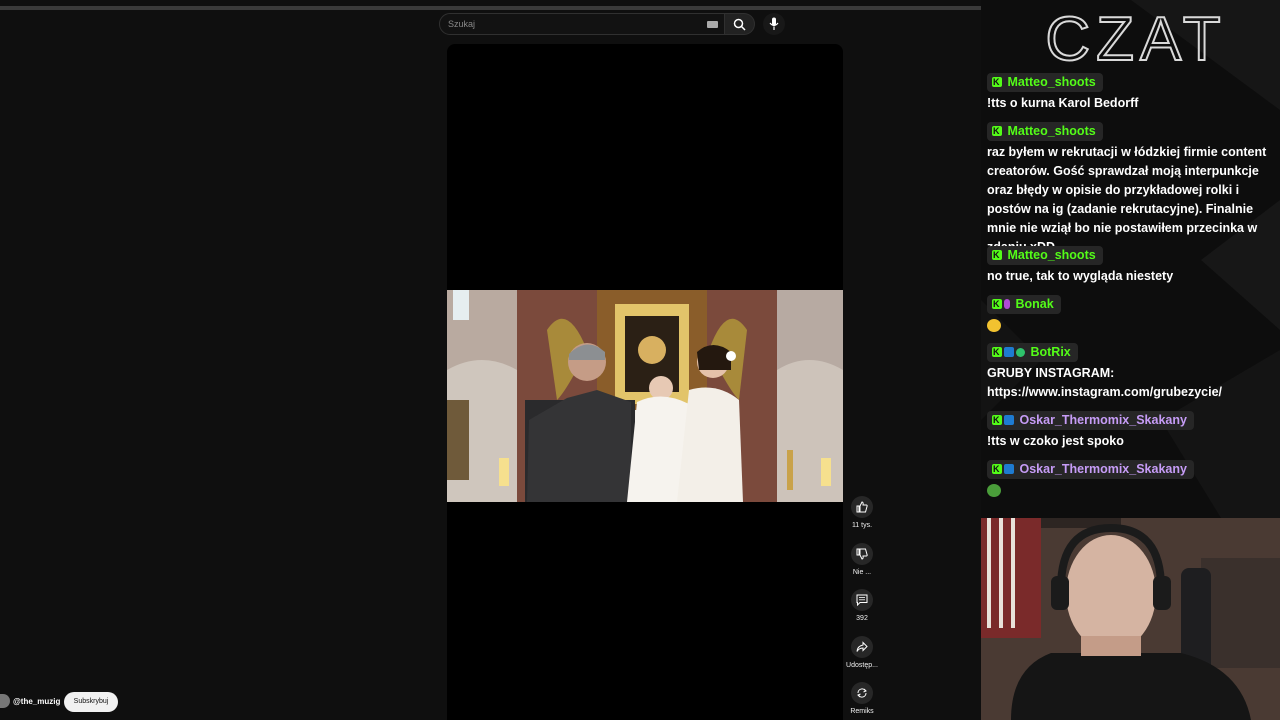 Image resolution: width=1280 pixels, height=720 pixels. What do you see at coordinates (862, 618) in the screenshot?
I see `comments-count: 392` at bounding box center [862, 618].